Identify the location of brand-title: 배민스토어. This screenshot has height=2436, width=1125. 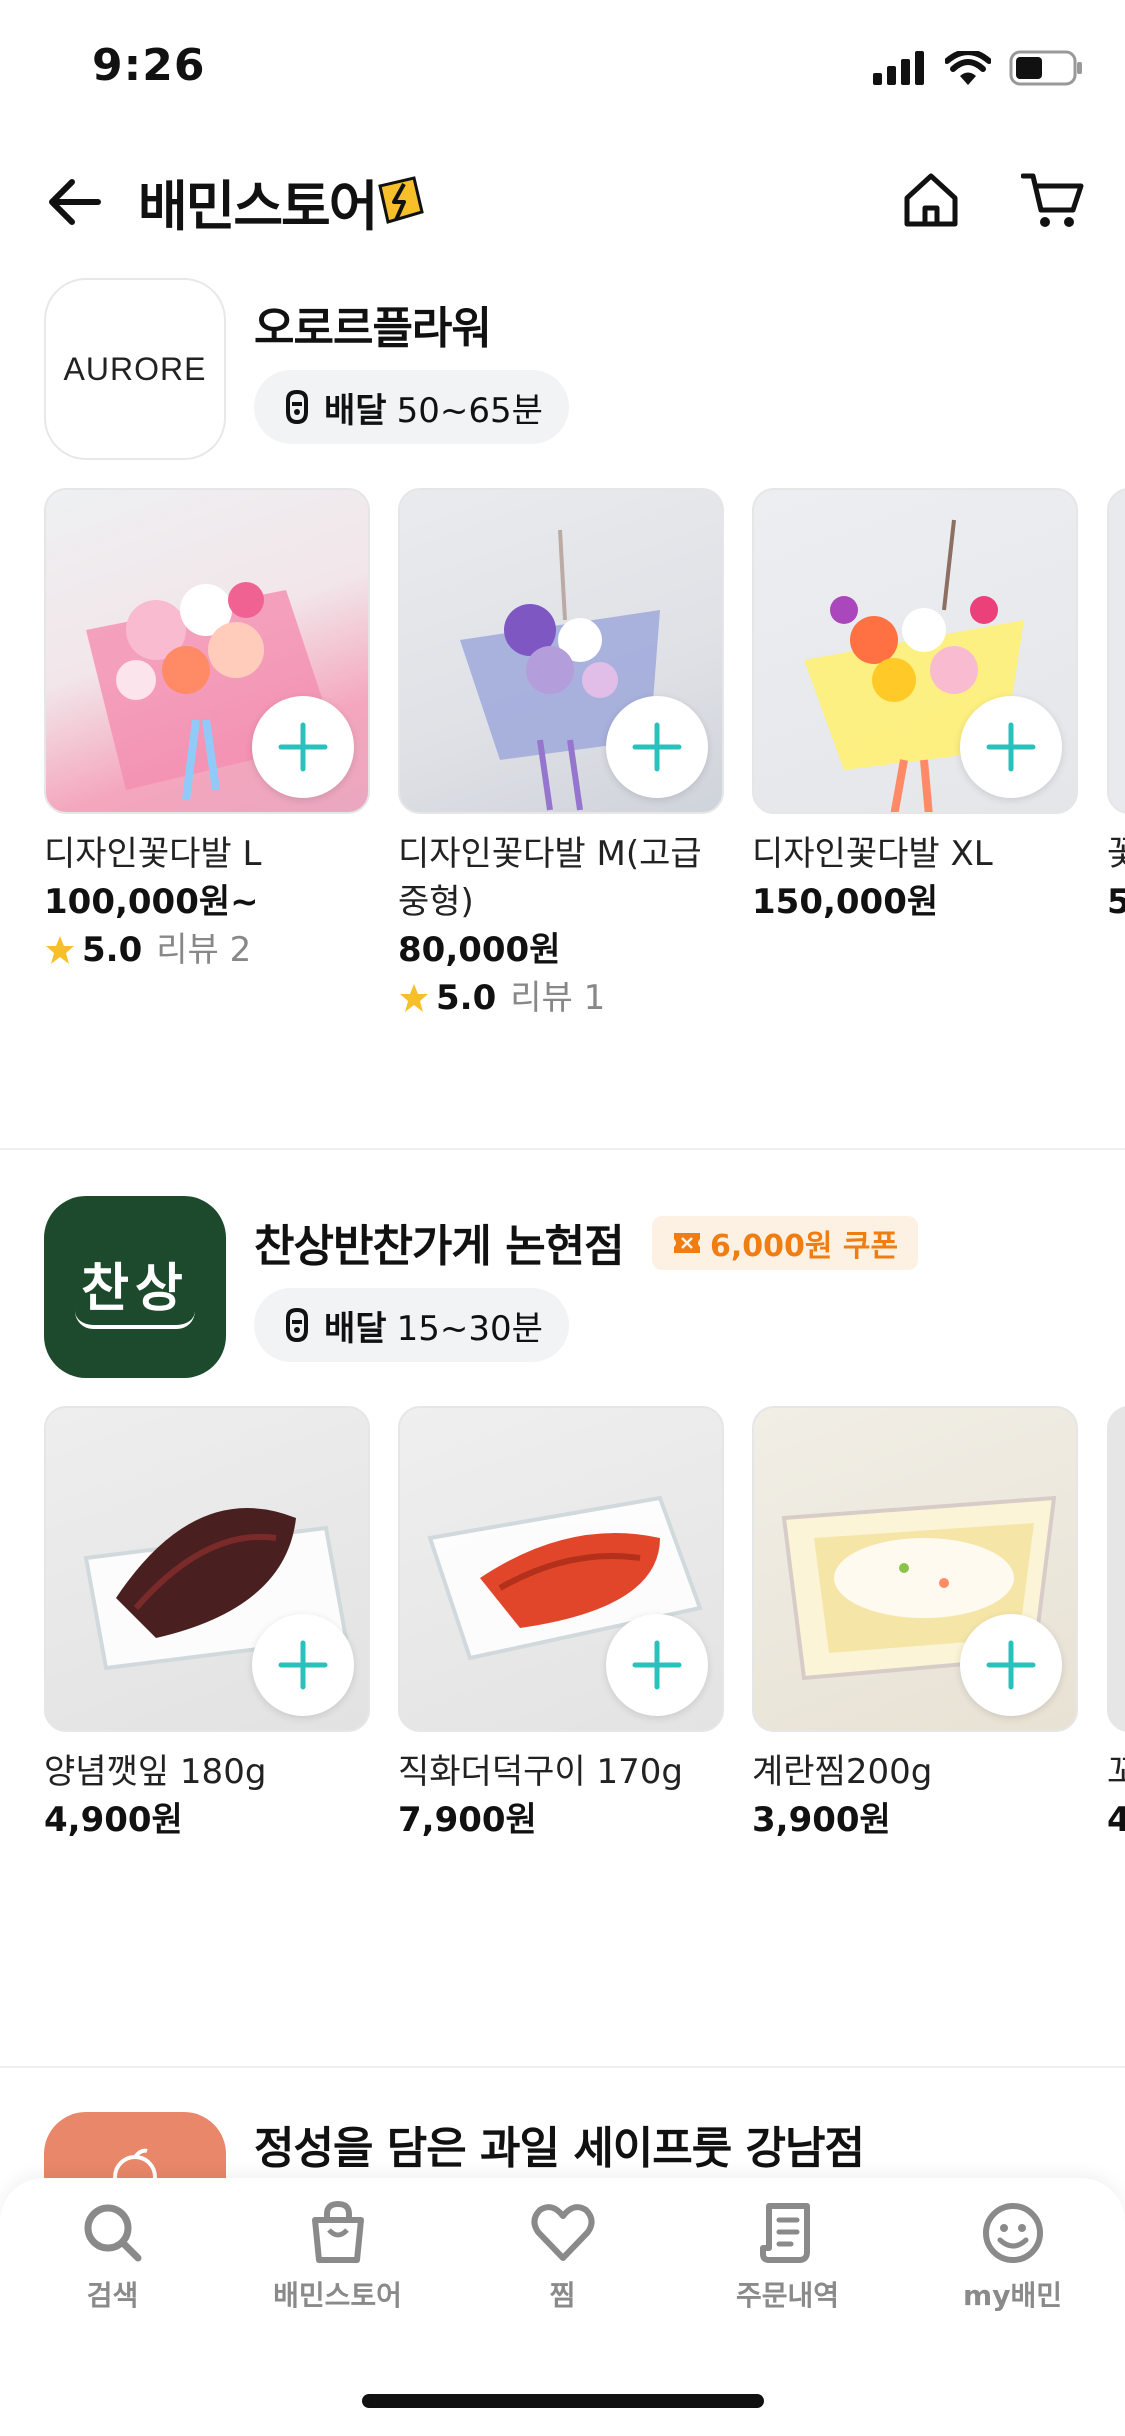
(258, 206).